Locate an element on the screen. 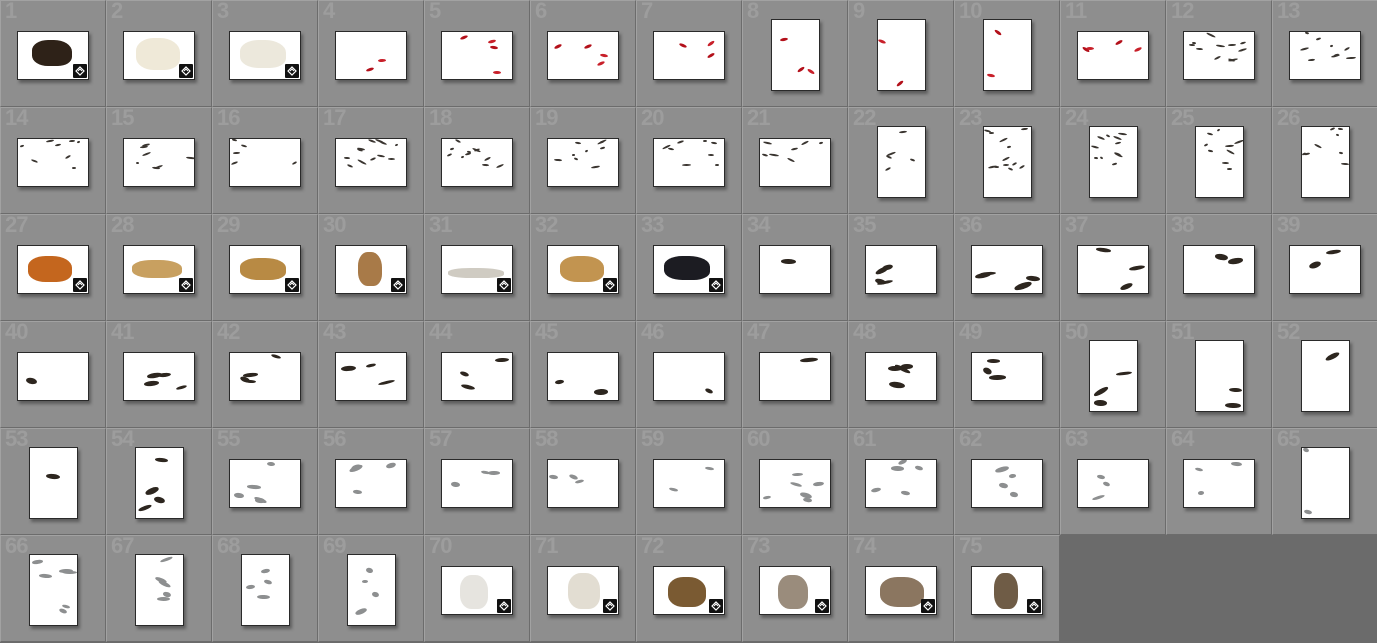  grid-cell: 10 is located at coordinates (1007, 53).